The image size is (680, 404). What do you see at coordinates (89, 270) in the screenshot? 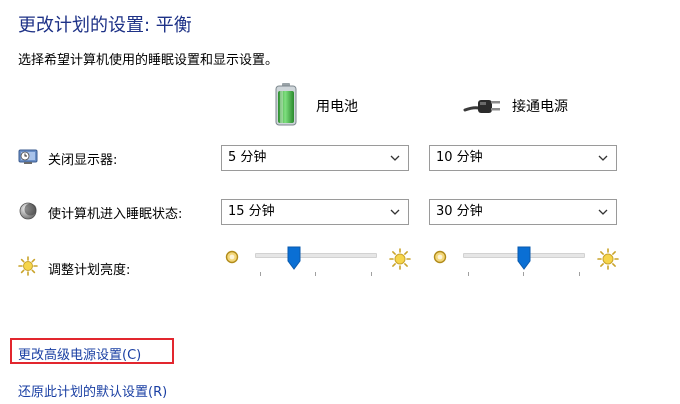
I see `brightness-label: 调整计划亮度:` at bounding box center [89, 270].